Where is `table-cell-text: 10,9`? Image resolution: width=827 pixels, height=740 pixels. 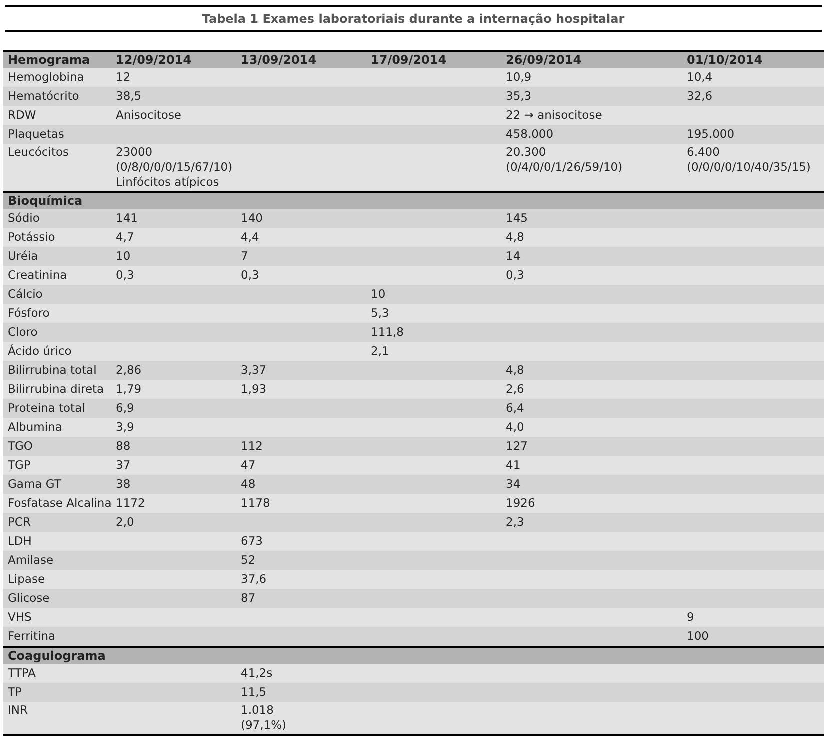 table-cell-text: 10,9 is located at coordinates (519, 77).